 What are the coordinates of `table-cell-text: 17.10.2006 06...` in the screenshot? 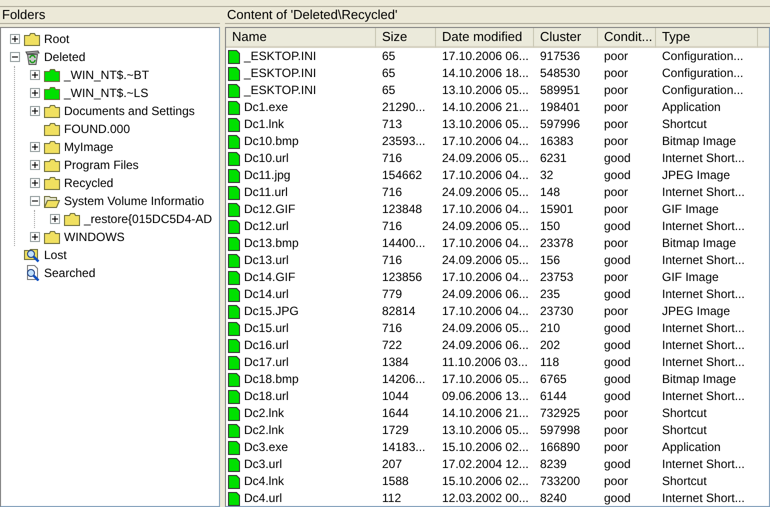 It's located at (485, 56).